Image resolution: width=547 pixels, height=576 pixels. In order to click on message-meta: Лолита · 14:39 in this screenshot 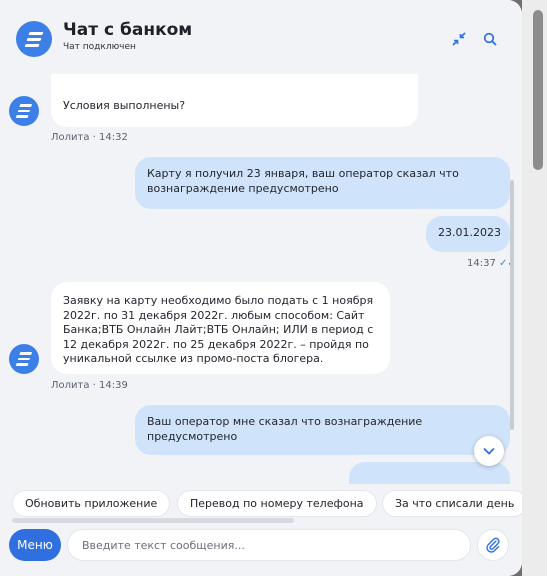, I will do `click(89, 385)`.